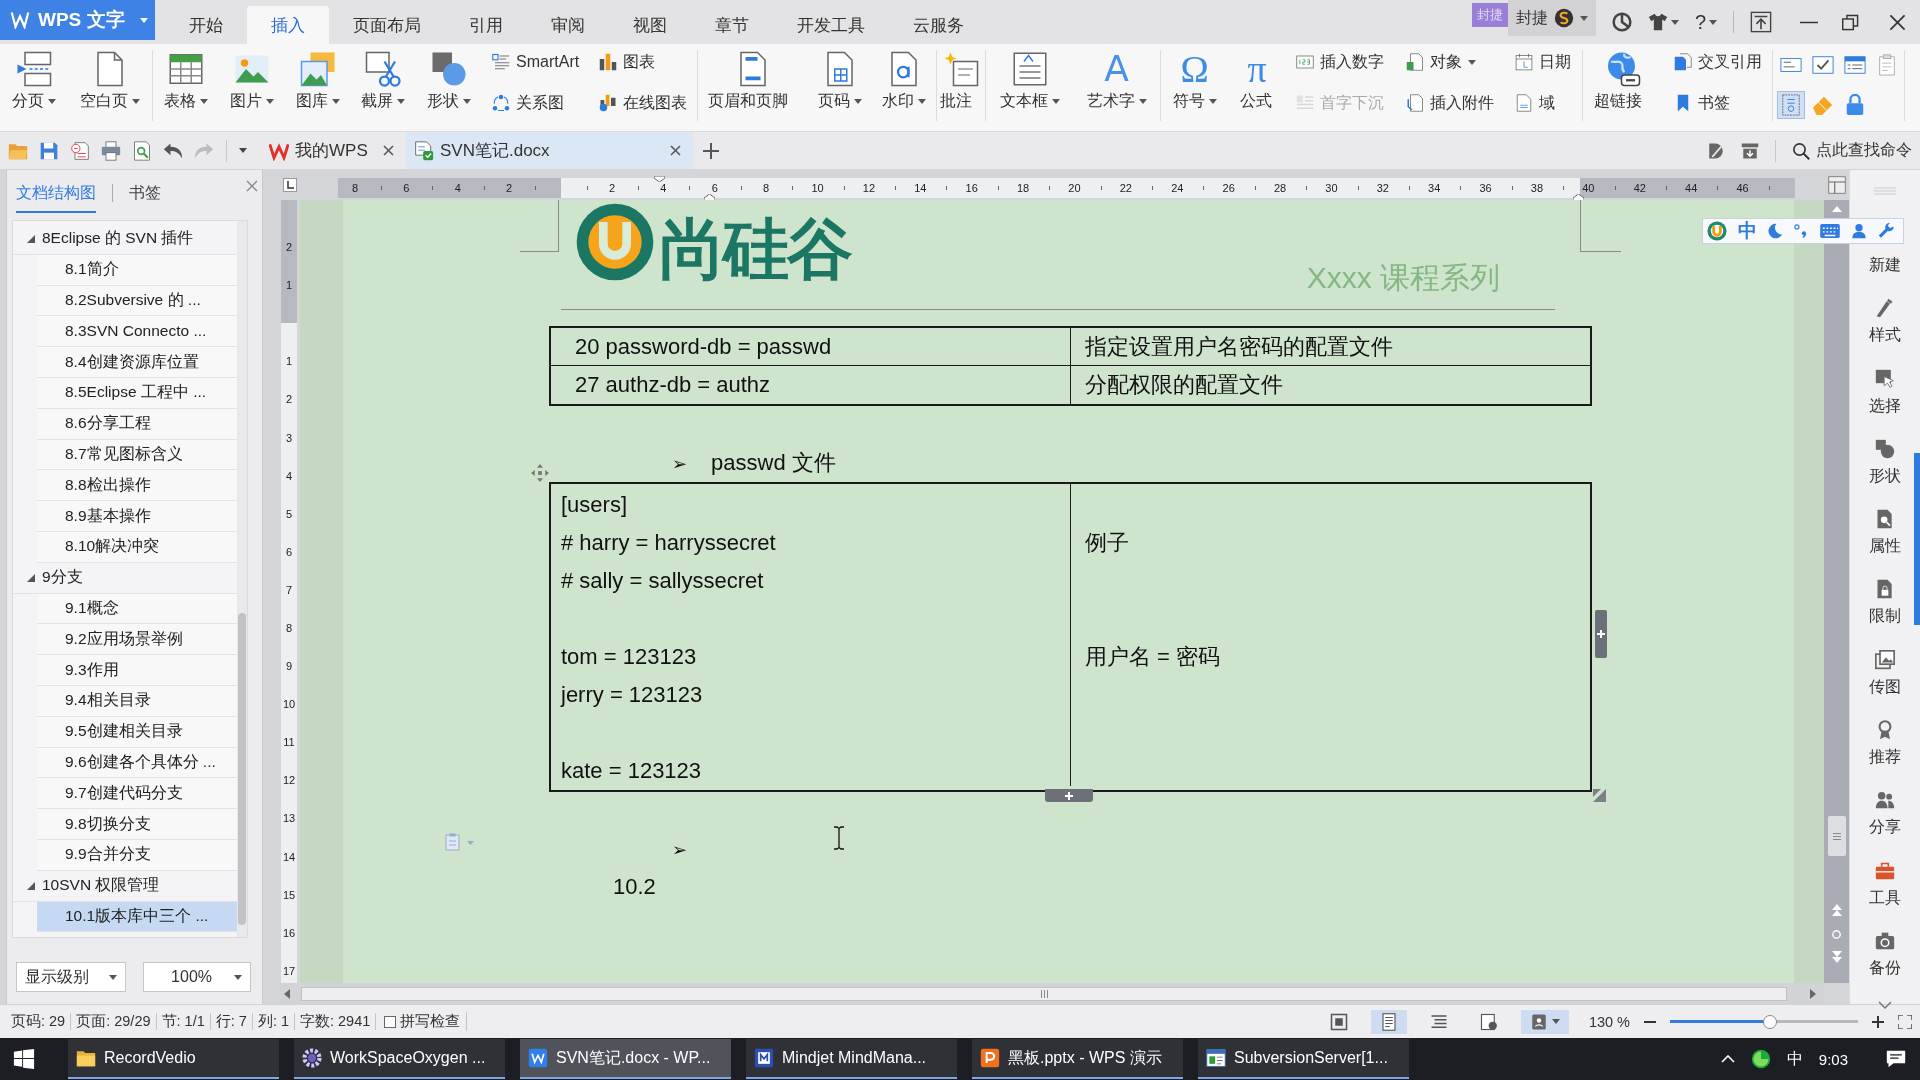 This screenshot has height=1080, width=1920. What do you see at coordinates (56, 193) in the screenshot?
I see `pane-tab: 文档结构图` at bounding box center [56, 193].